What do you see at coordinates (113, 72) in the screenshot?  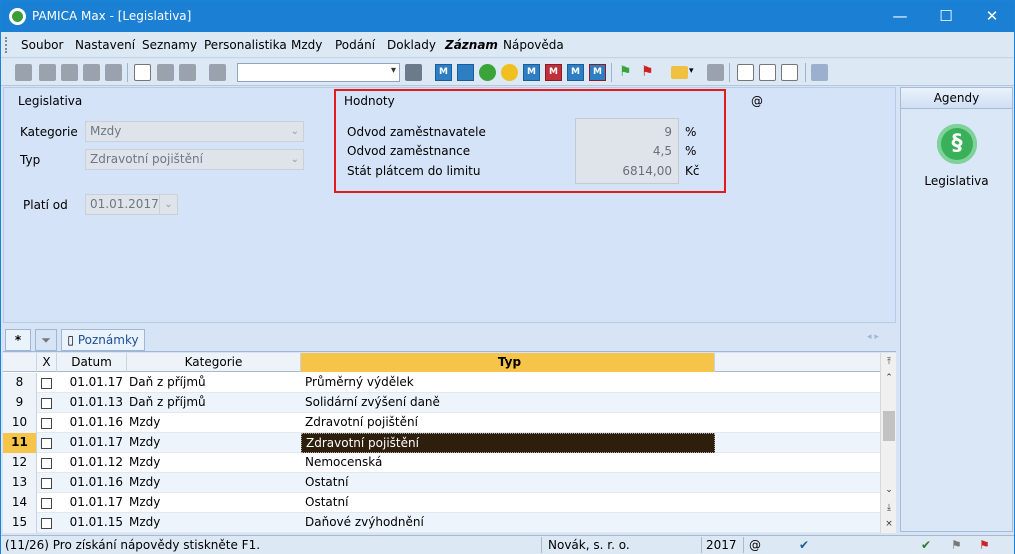 I see `print-setup-icon` at bounding box center [113, 72].